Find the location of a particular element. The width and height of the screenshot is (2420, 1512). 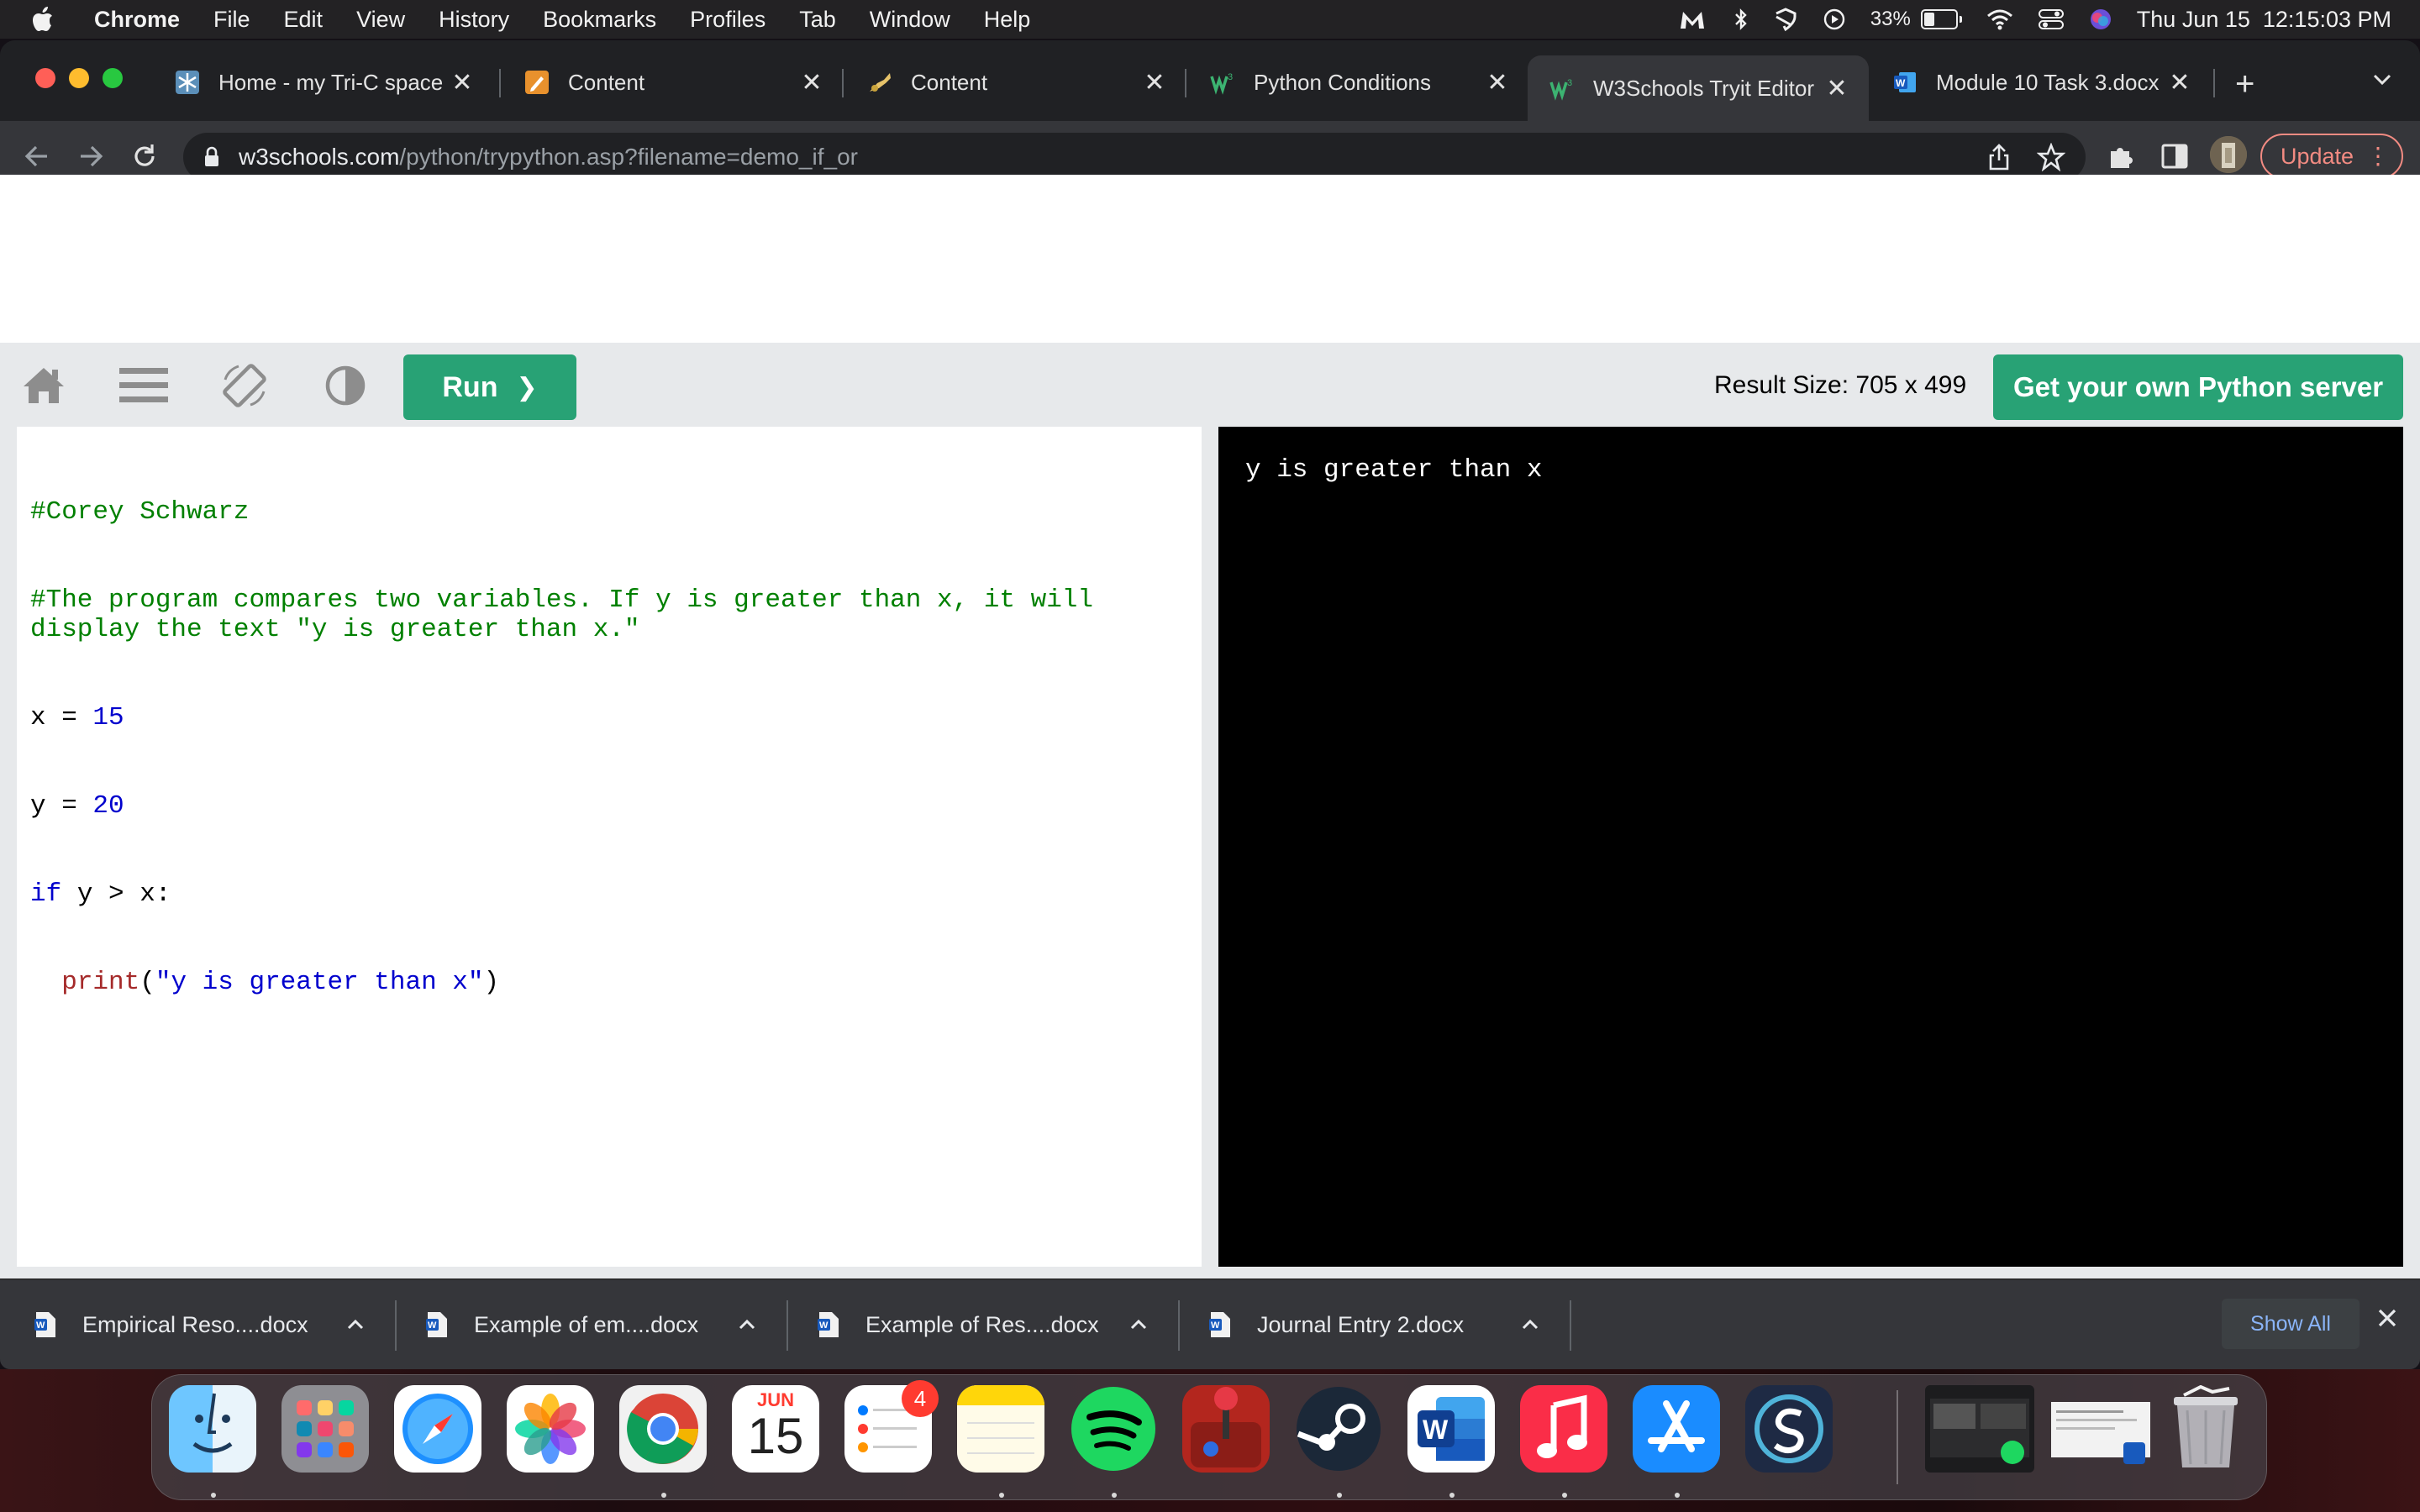

menu-help: Help is located at coordinates (1007, 20).